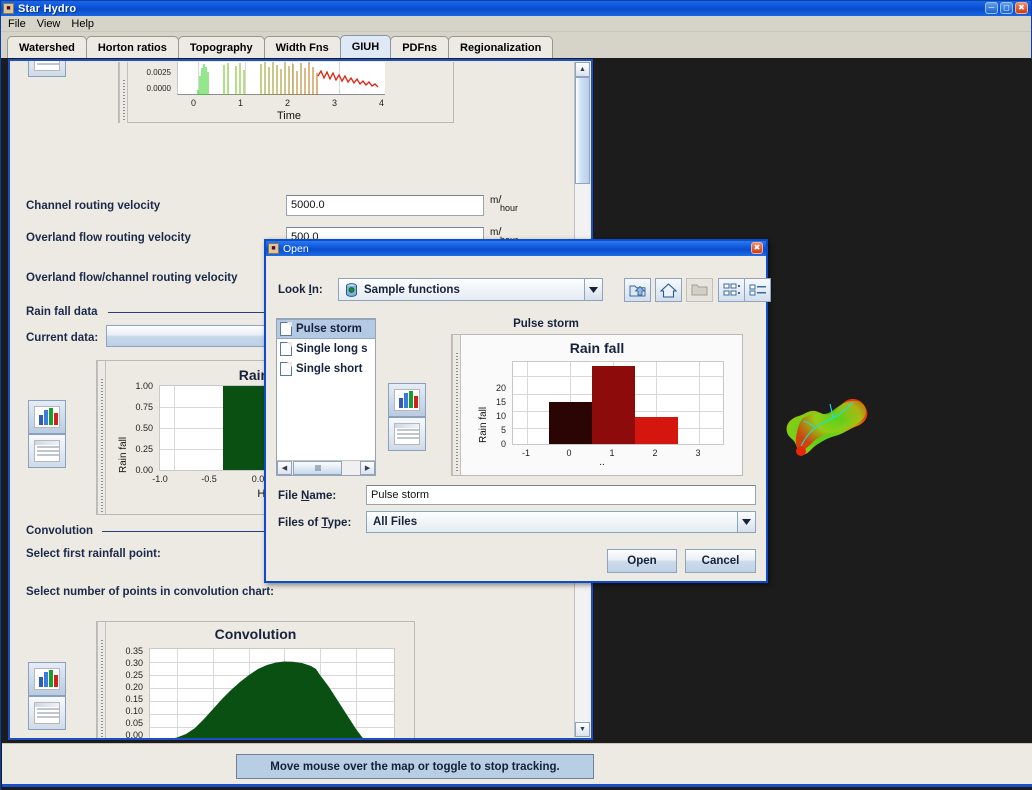  I want to click on preview-chart-xlabel: .., so click(602, 462).